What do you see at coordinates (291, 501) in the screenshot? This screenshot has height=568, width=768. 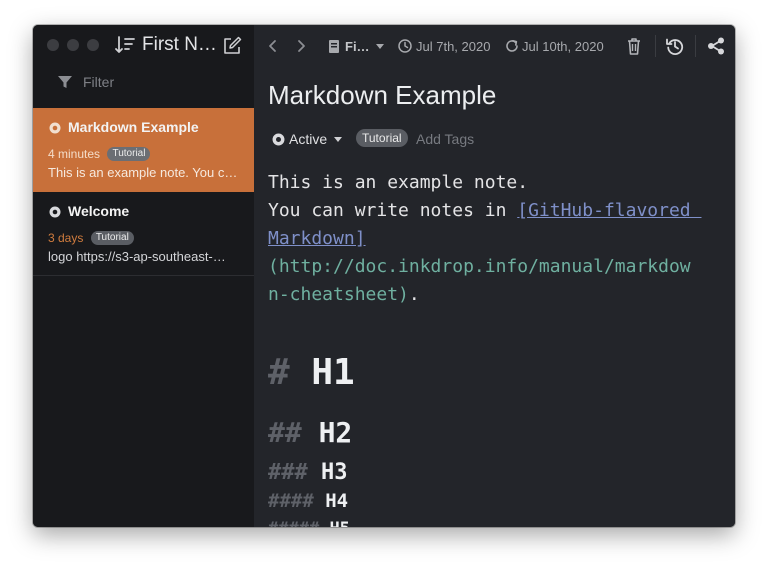 I see `heading-marker: ####` at bounding box center [291, 501].